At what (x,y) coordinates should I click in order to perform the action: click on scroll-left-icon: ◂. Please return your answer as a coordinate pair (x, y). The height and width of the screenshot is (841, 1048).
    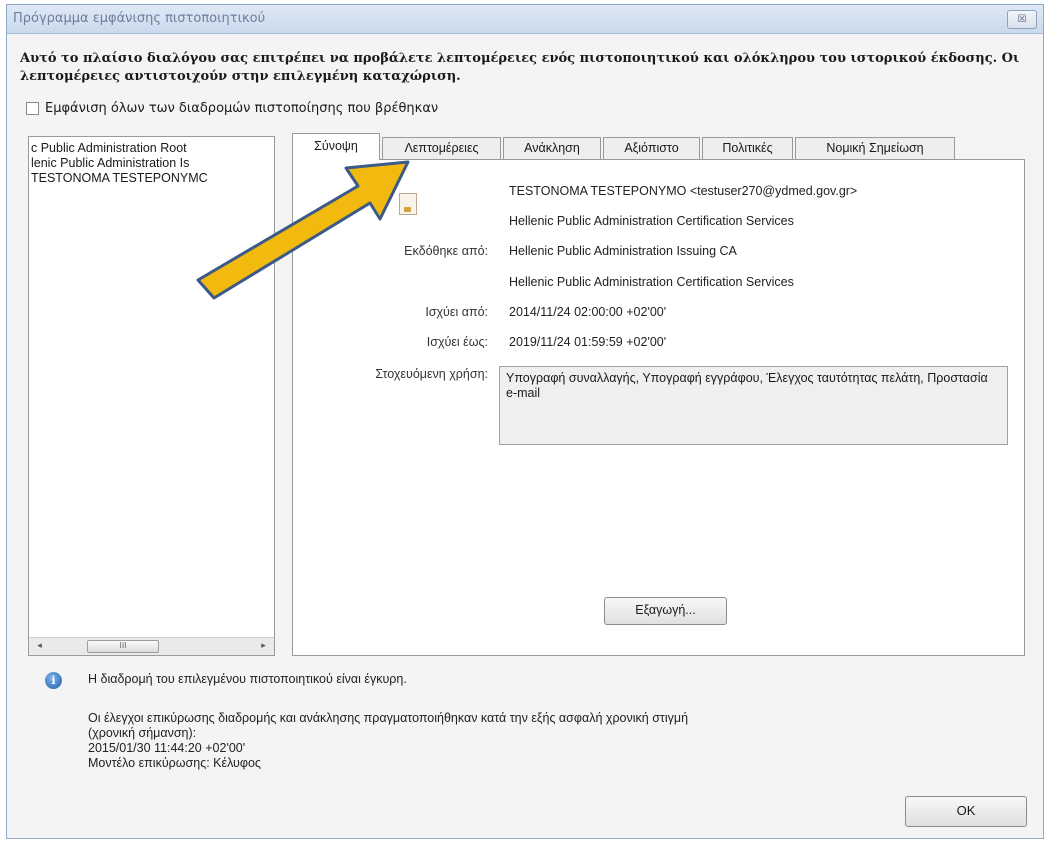
    Looking at the image, I should click on (39, 646).